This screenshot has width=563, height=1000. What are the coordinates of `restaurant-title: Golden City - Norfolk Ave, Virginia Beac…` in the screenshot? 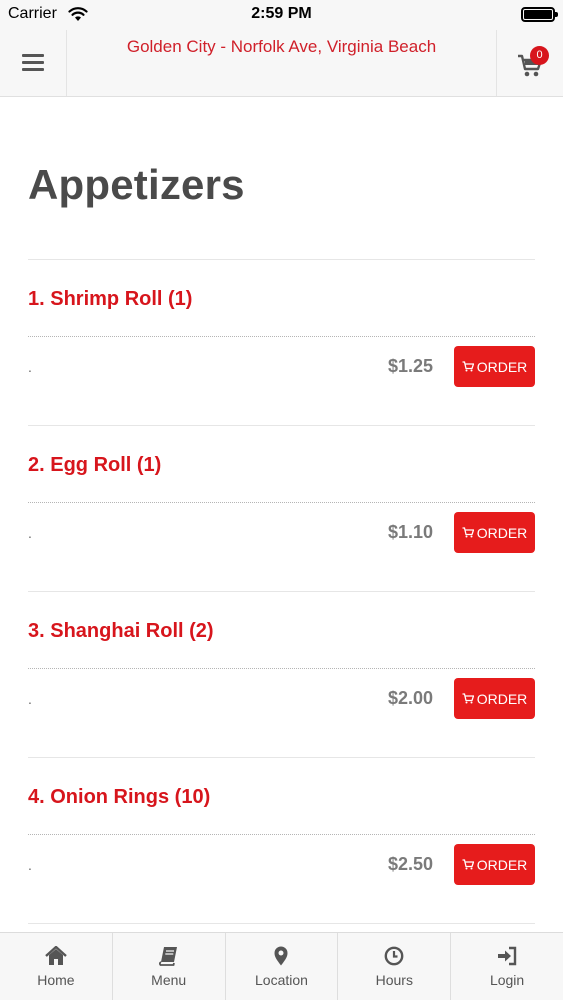 It's located at (281, 46).